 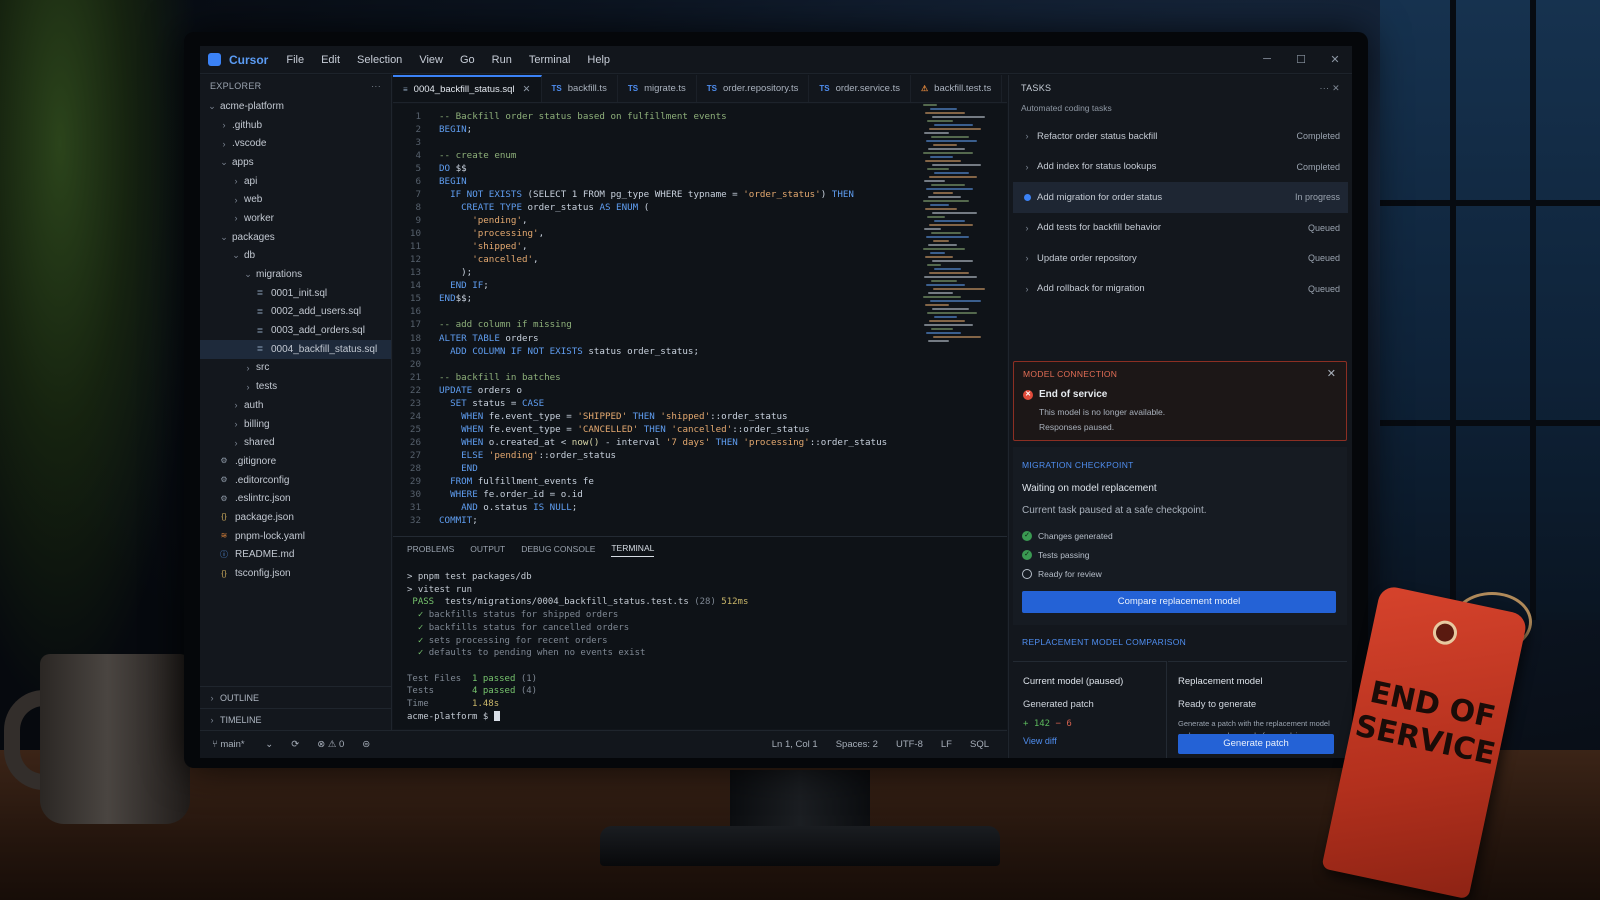 I want to click on window-controls: ─ ☐ ✕, so click(x=1301, y=59).